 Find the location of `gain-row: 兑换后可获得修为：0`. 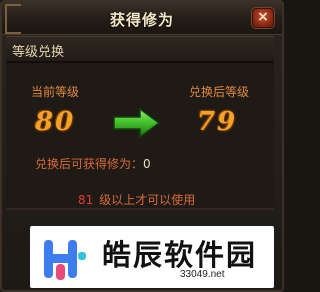

gain-row: 兑换后可获得修为：0 is located at coordinates (93, 163).